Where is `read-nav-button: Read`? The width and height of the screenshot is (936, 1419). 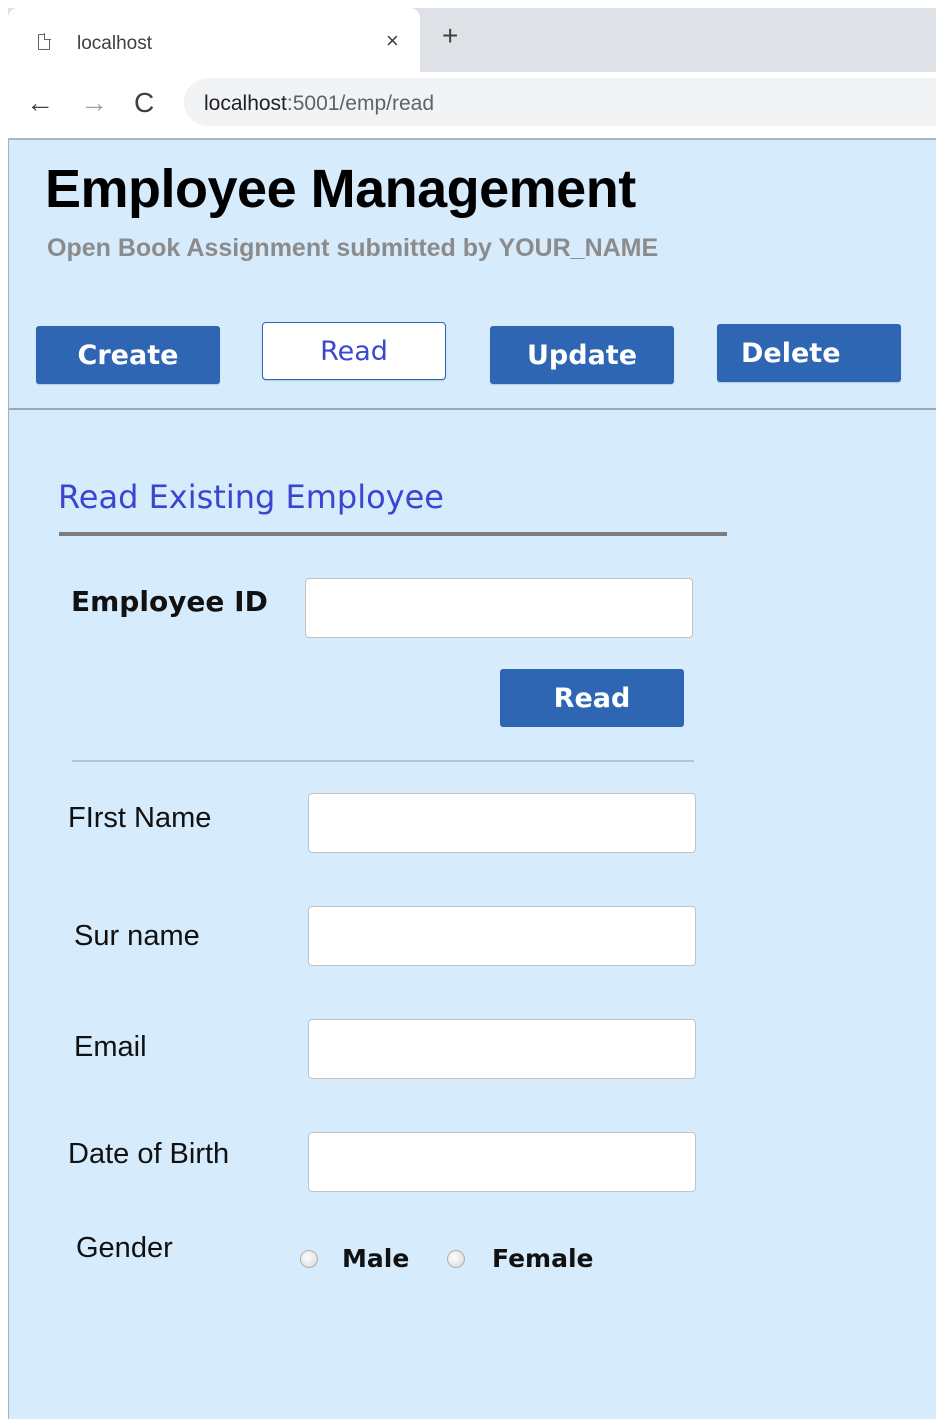
read-nav-button: Read is located at coordinates (354, 351).